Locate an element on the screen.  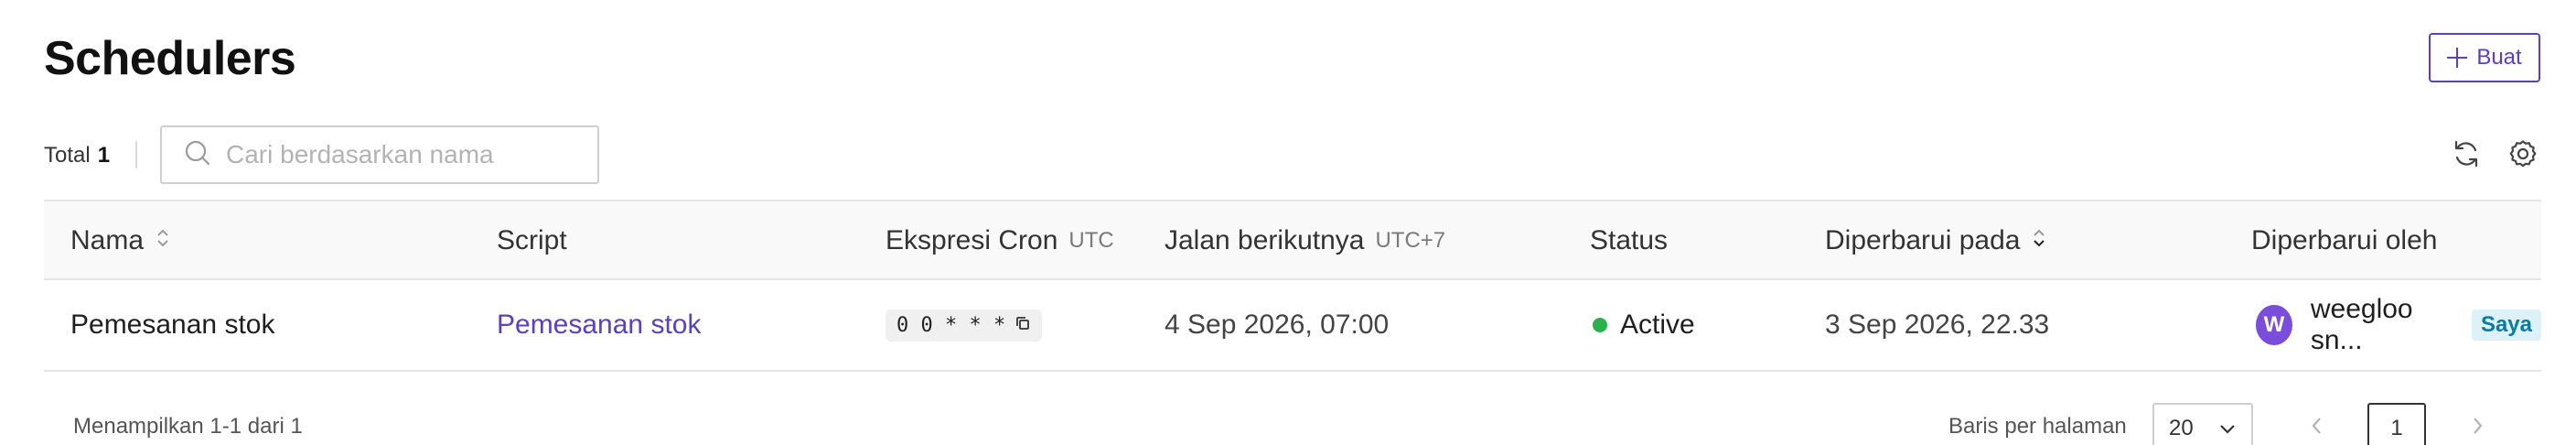
rows-per-page-label: Baris per halaman is located at coordinates (2038, 426).